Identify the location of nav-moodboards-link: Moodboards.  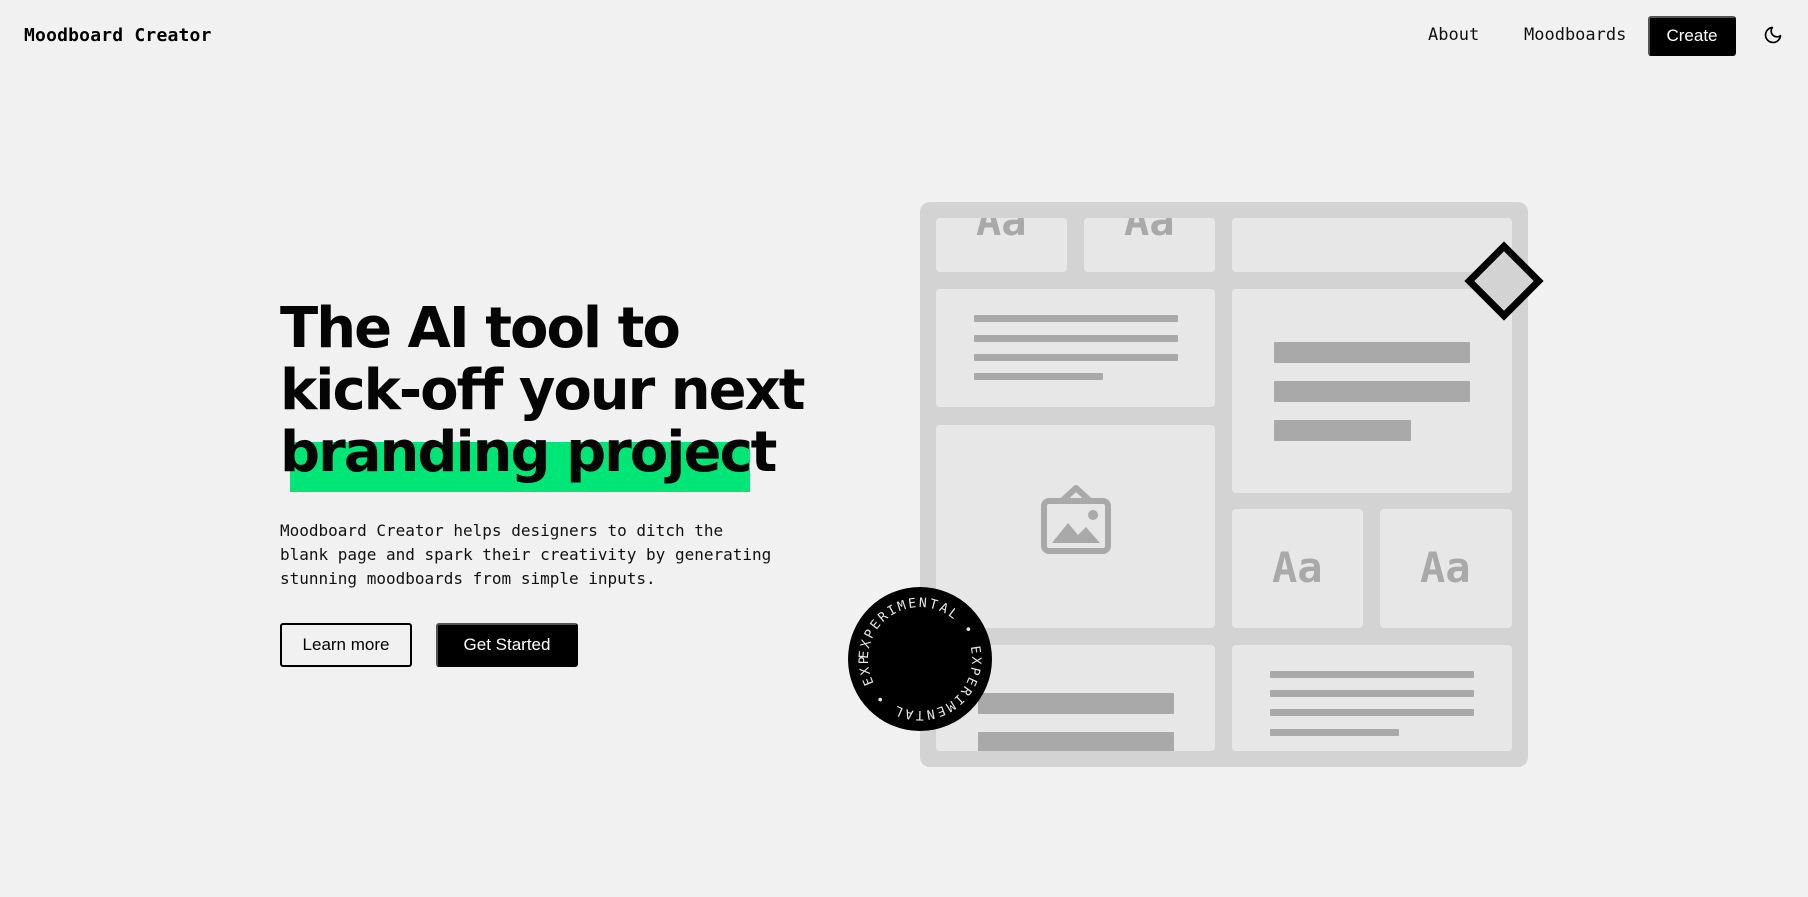
(1575, 35).